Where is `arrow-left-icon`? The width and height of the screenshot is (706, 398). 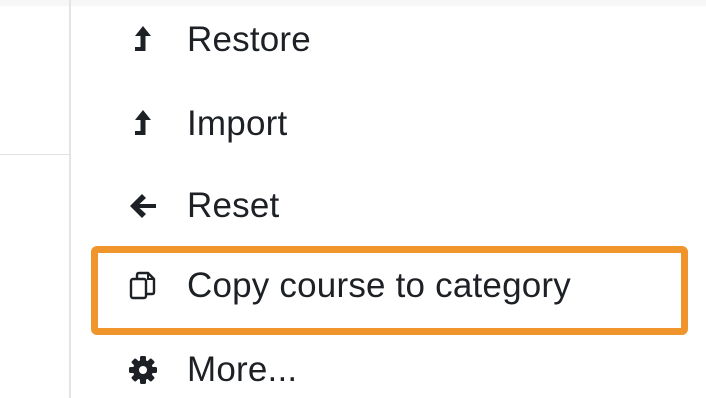 arrow-left-icon is located at coordinates (143, 206).